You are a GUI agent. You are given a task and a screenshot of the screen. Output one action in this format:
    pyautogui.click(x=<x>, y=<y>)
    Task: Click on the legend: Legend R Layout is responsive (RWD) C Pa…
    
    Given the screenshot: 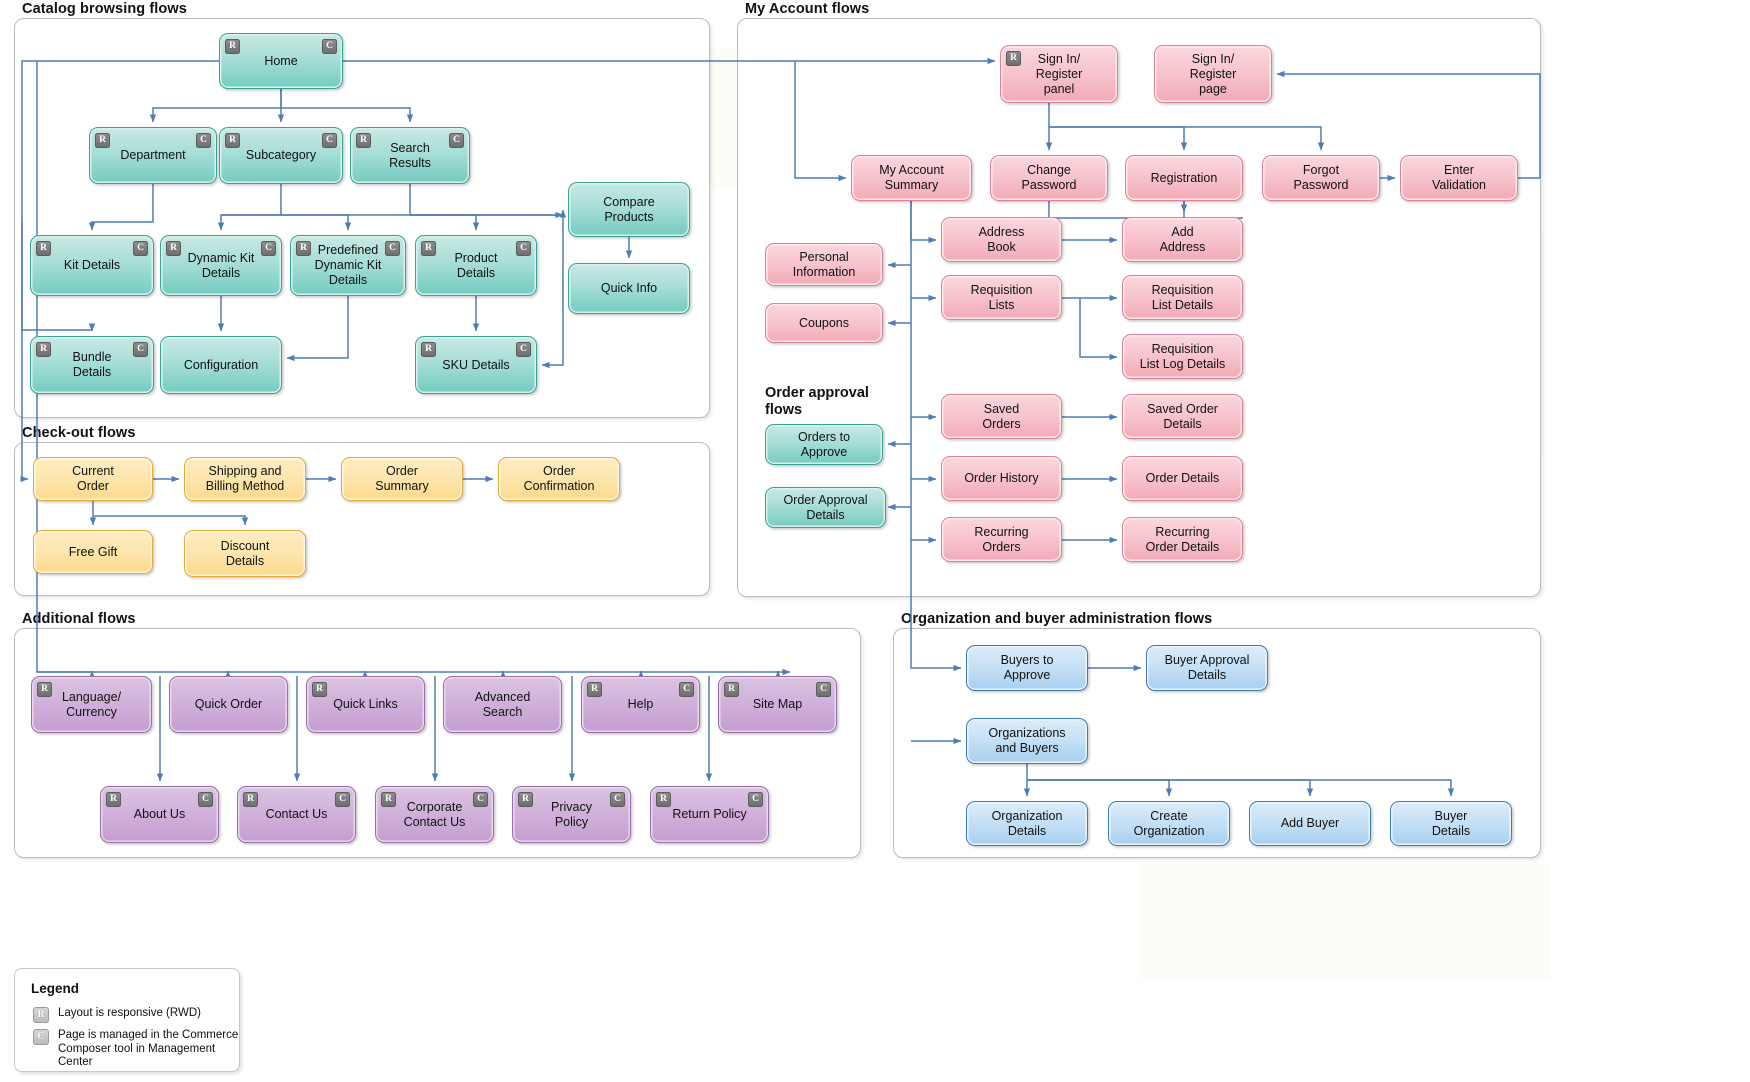 What is the action you would take?
    pyautogui.click(x=127, y=1020)
    